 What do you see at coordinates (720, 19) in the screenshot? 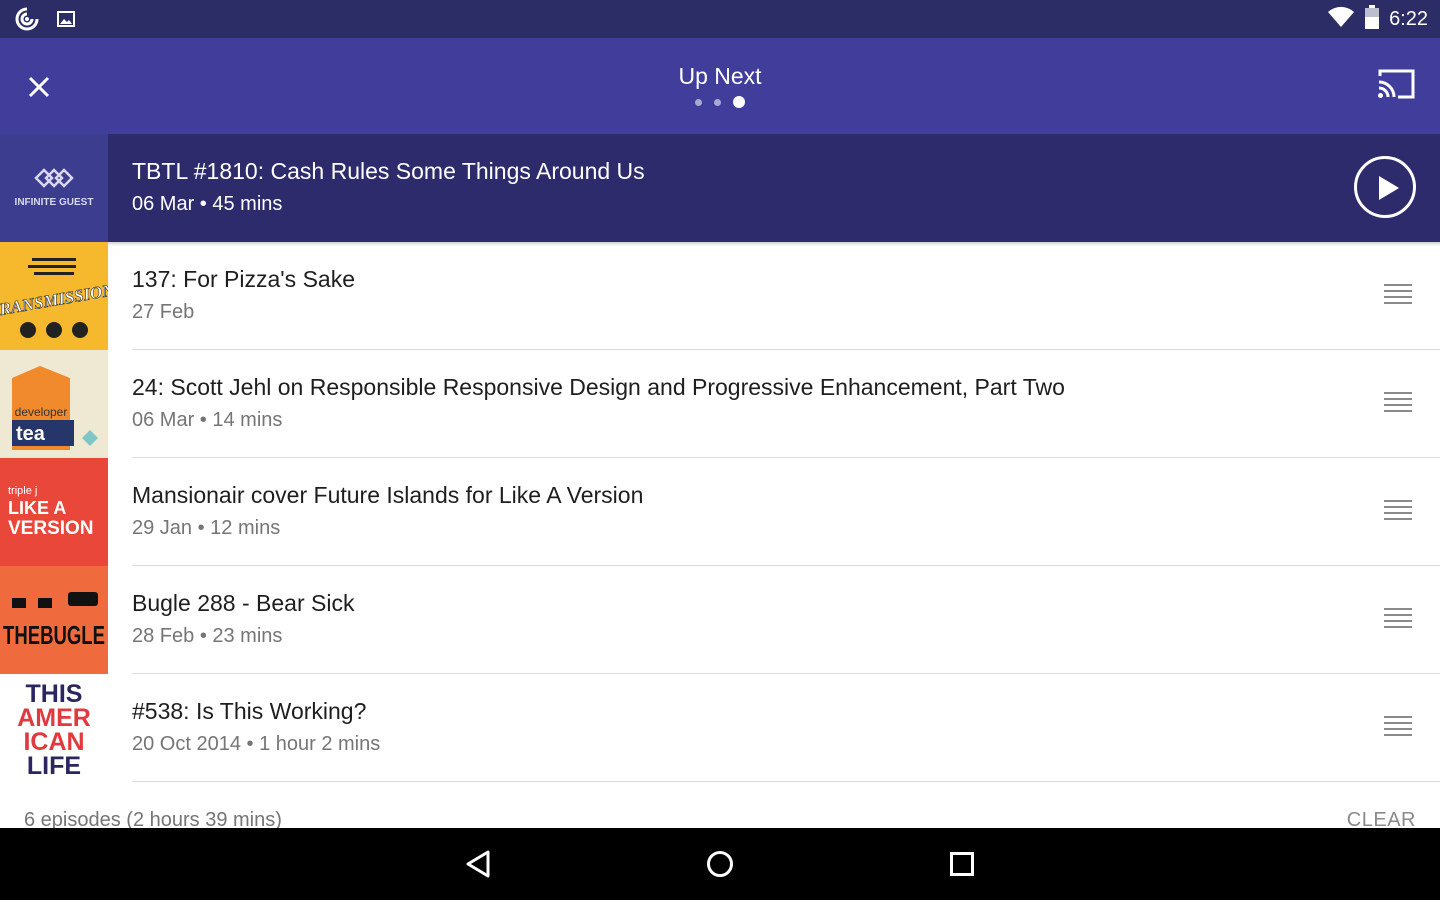
I see `status-bar: 6:22` at bounding box center [720, 19].